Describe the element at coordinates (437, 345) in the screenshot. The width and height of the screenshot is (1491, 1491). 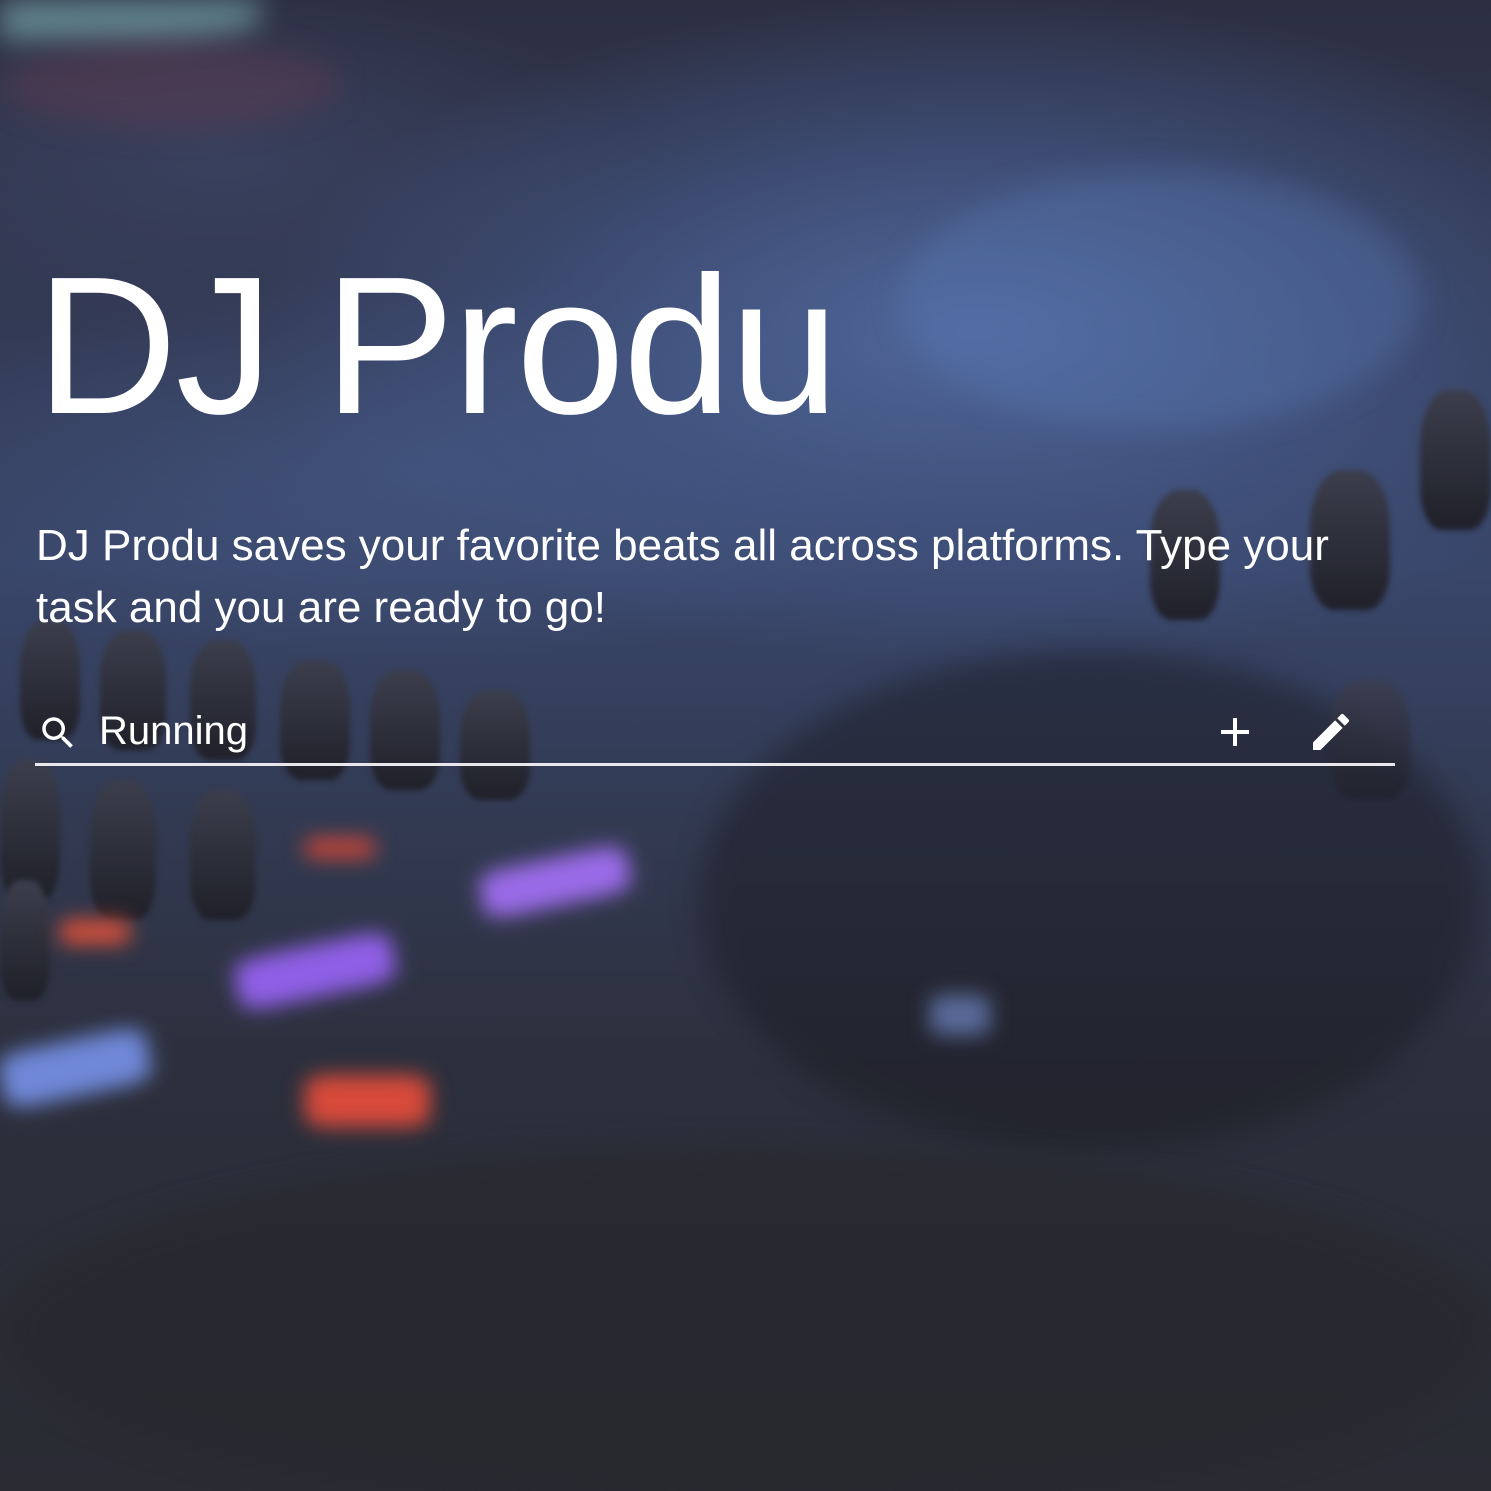
I see `page-title: DJ Produ` at that location.